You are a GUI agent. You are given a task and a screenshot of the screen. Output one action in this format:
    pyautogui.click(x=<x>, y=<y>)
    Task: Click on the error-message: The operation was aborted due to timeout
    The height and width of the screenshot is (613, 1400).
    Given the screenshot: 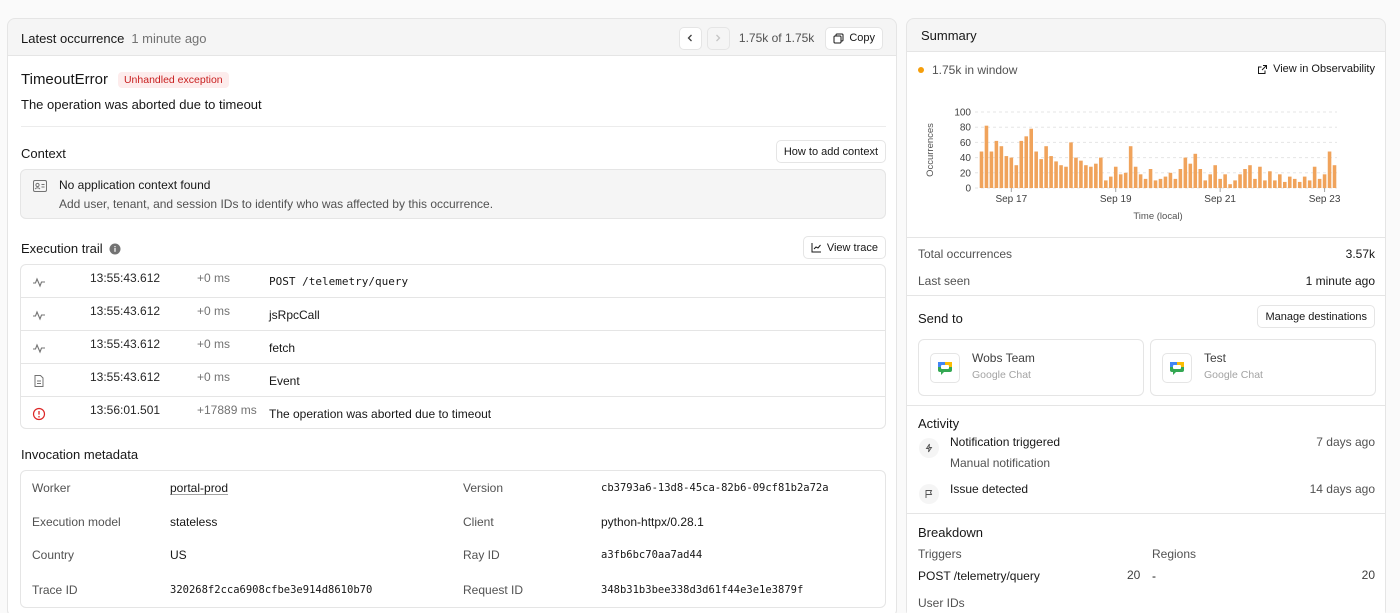 What is the action you would take?
    pyautogui.click(x=141, y=104)
    